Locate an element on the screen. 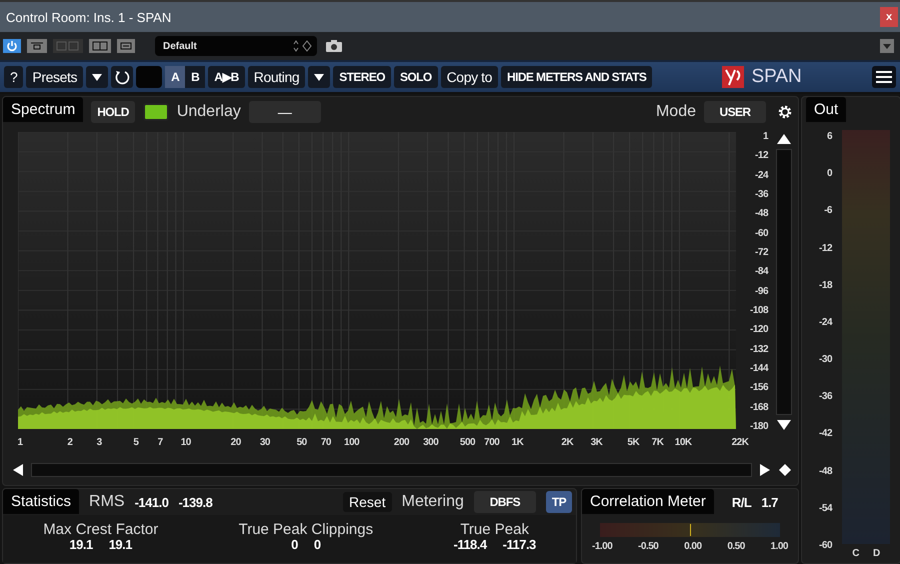 The height and width of the screenshot is (564, 900). frequency-label: 7K is located at coordinates (658, 443).